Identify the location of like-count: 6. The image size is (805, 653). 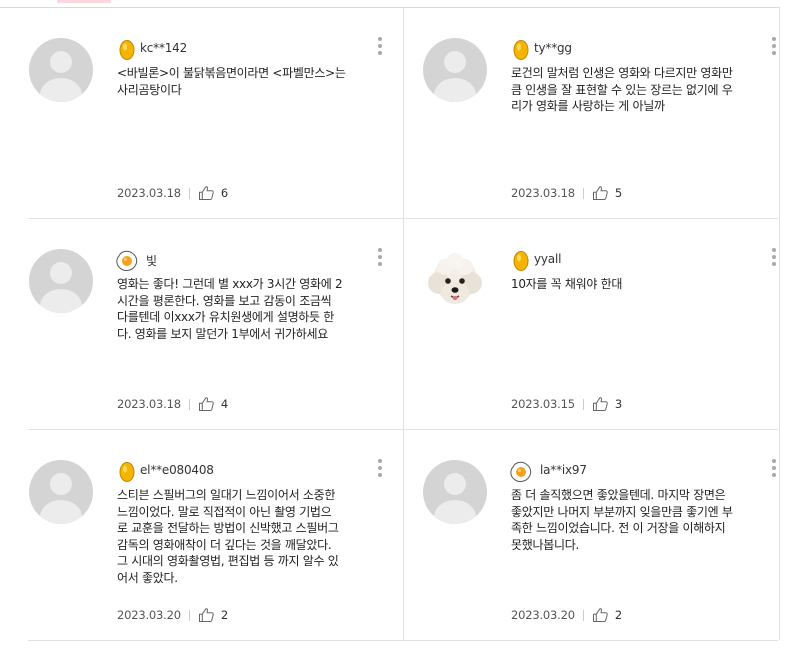
(224, 193).